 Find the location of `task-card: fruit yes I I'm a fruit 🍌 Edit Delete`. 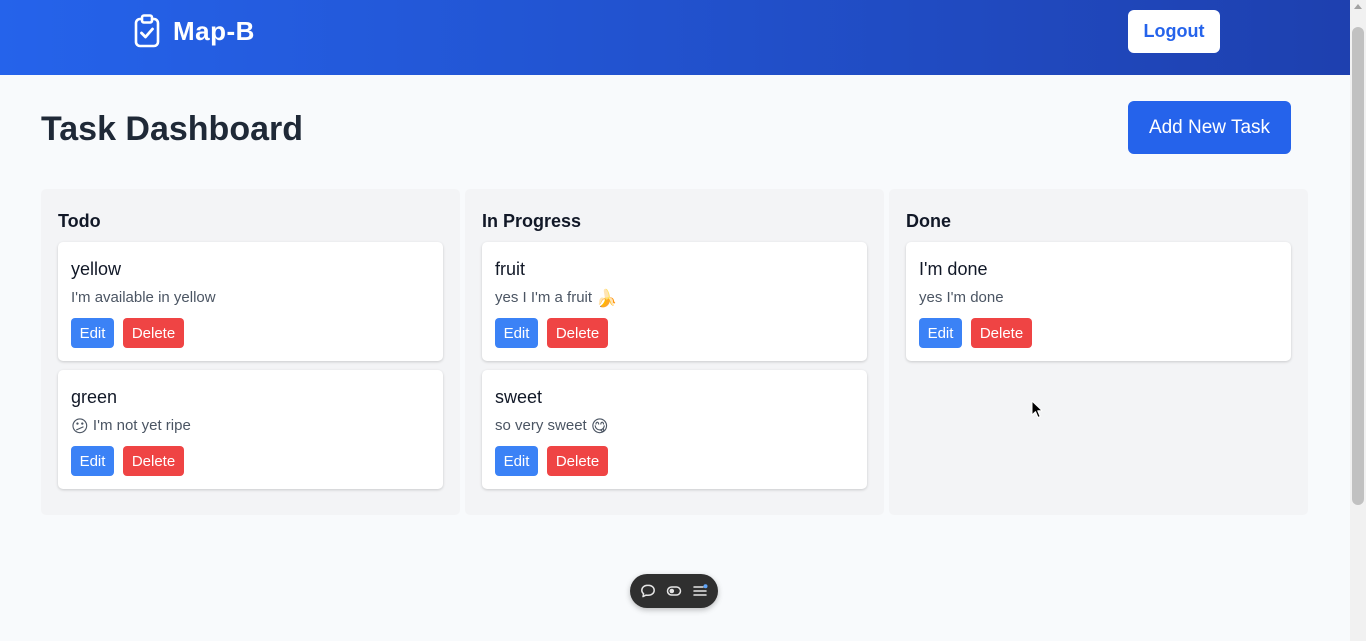

task-card: fruit yes I I'm a fruit 🍌 Edit Delete is located at coordinates (674, 301).